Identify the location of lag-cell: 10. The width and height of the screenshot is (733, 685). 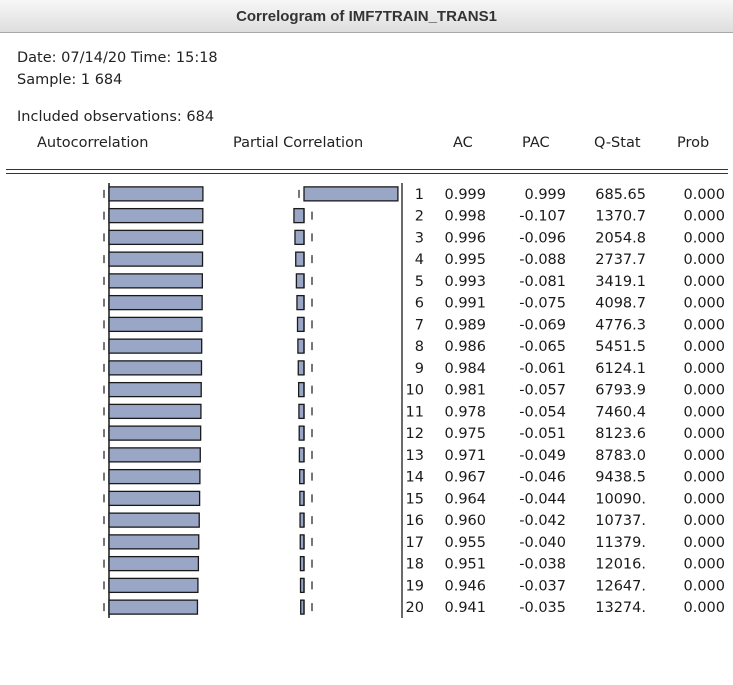
(415, 391).